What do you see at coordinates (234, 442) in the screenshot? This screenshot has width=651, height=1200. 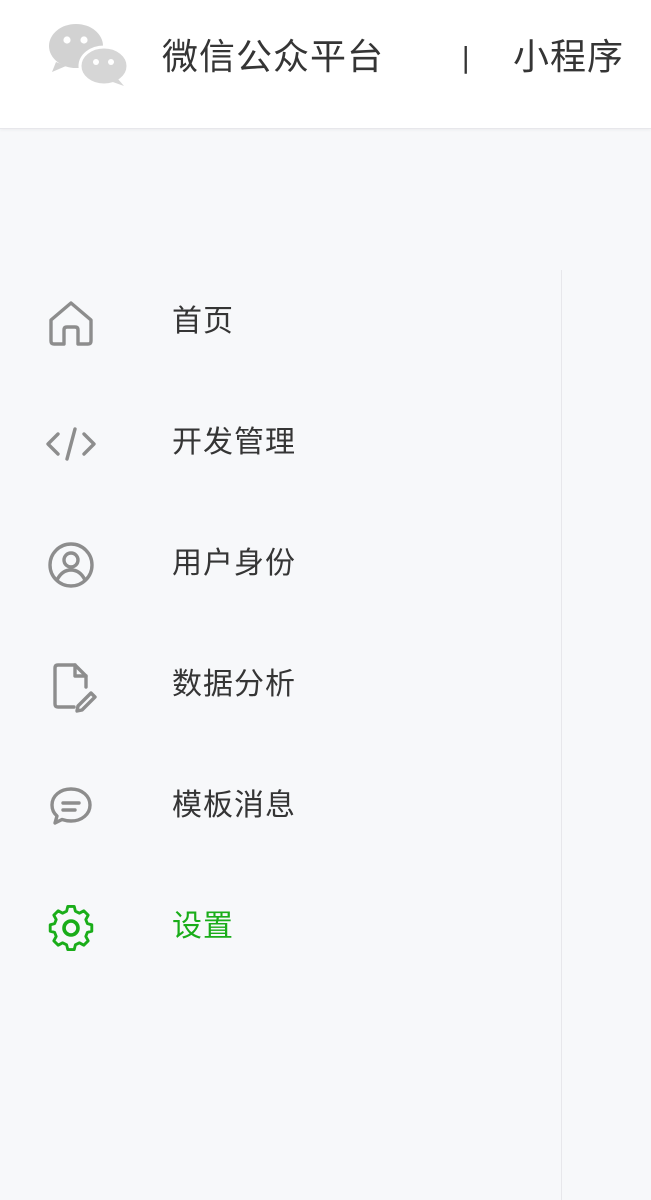 I see `sidebar-item-label: 开发管理` at bounding box center [234, 442].